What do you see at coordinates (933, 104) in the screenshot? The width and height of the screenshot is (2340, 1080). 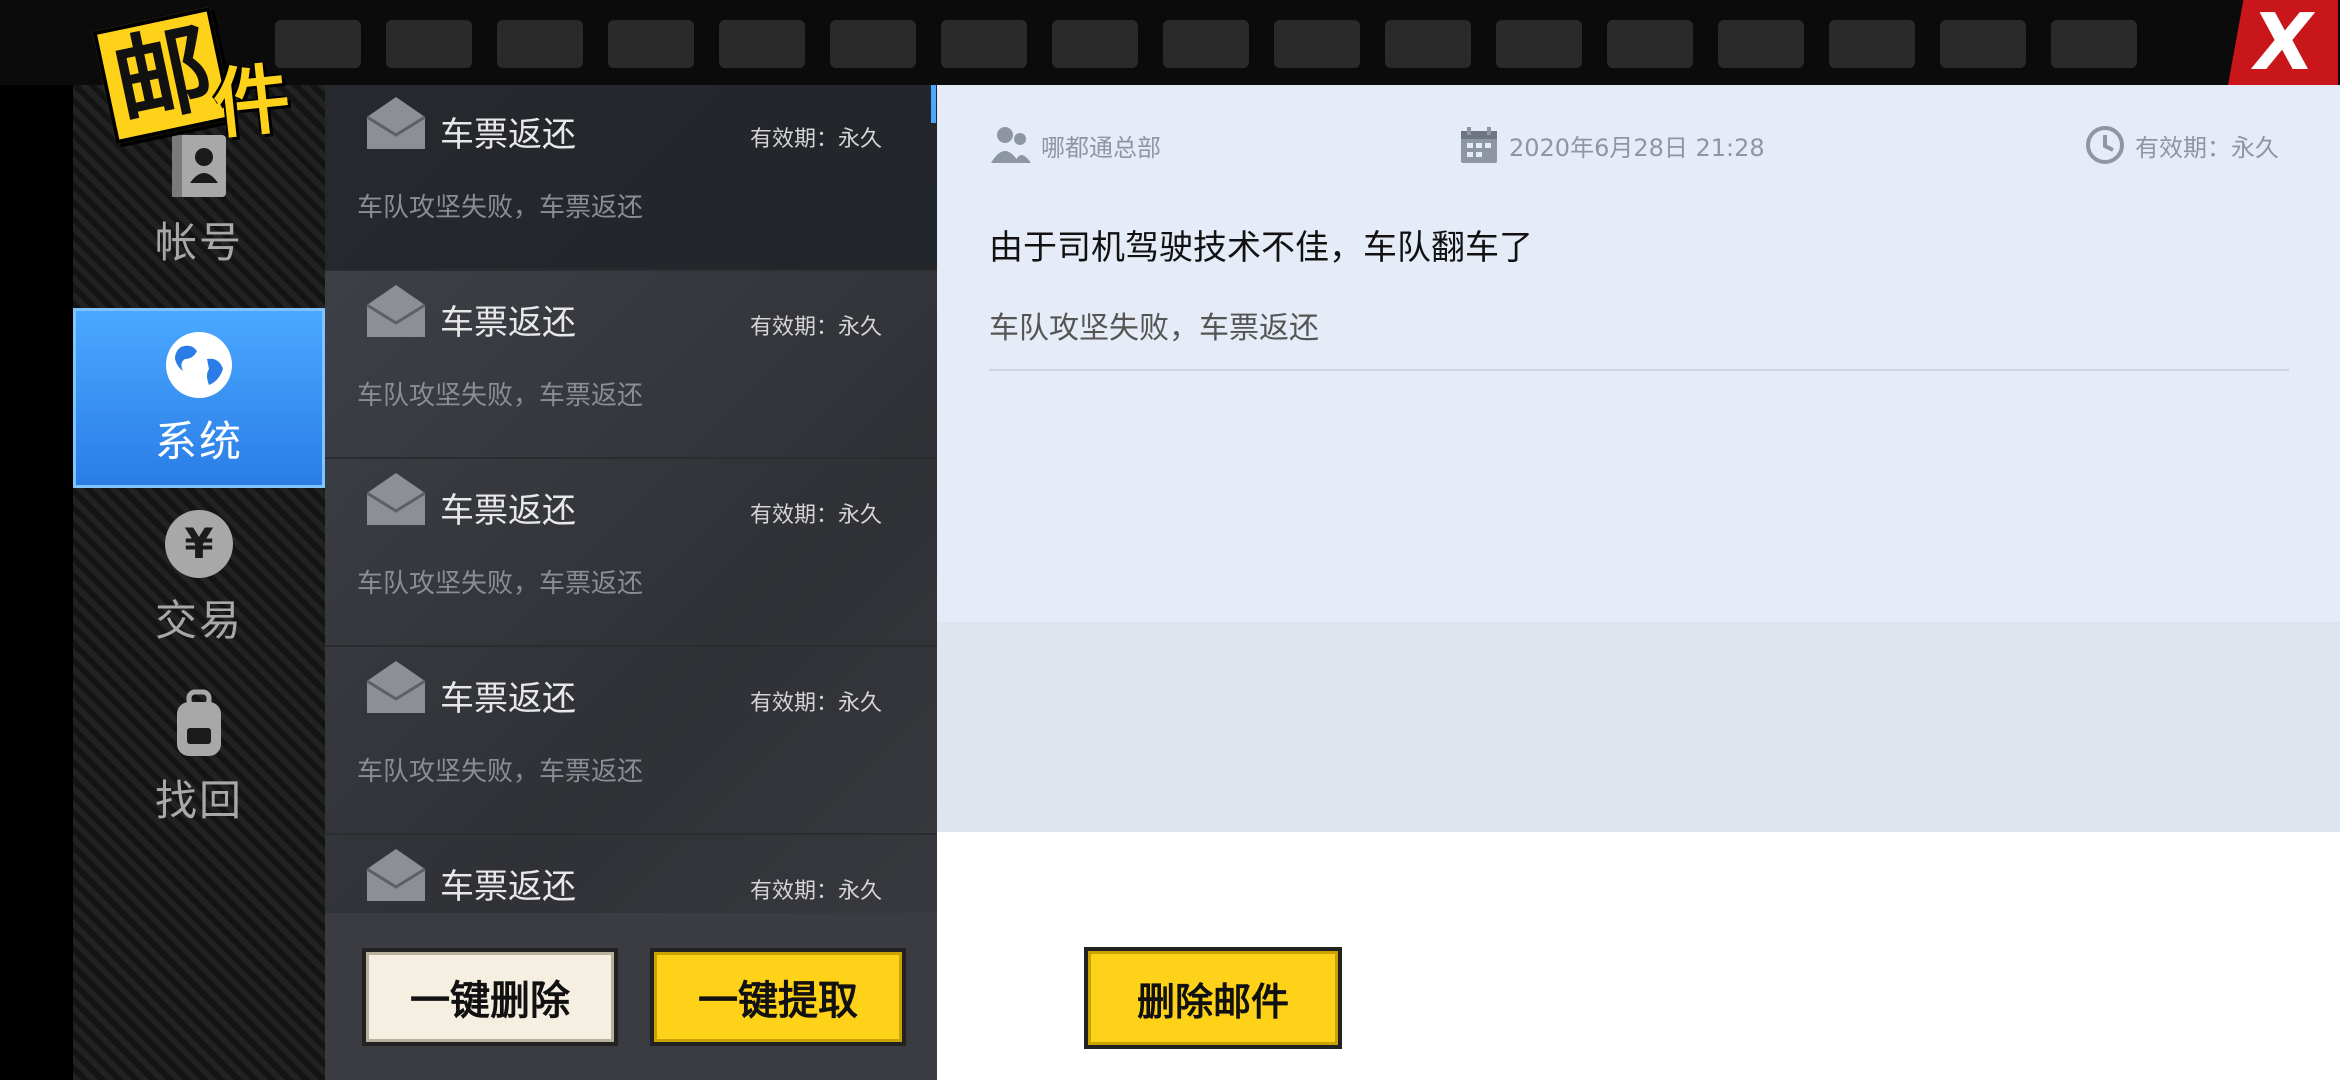 I see `mail-list-scrollbar` at bounding box center [933, 104].